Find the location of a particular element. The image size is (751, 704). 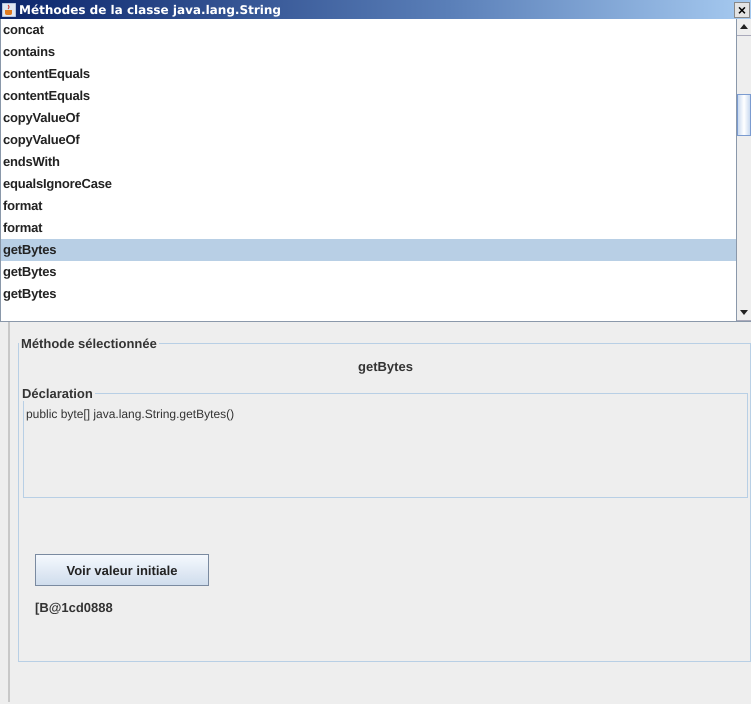

list-item: contains is located at coordinates (368, 52).